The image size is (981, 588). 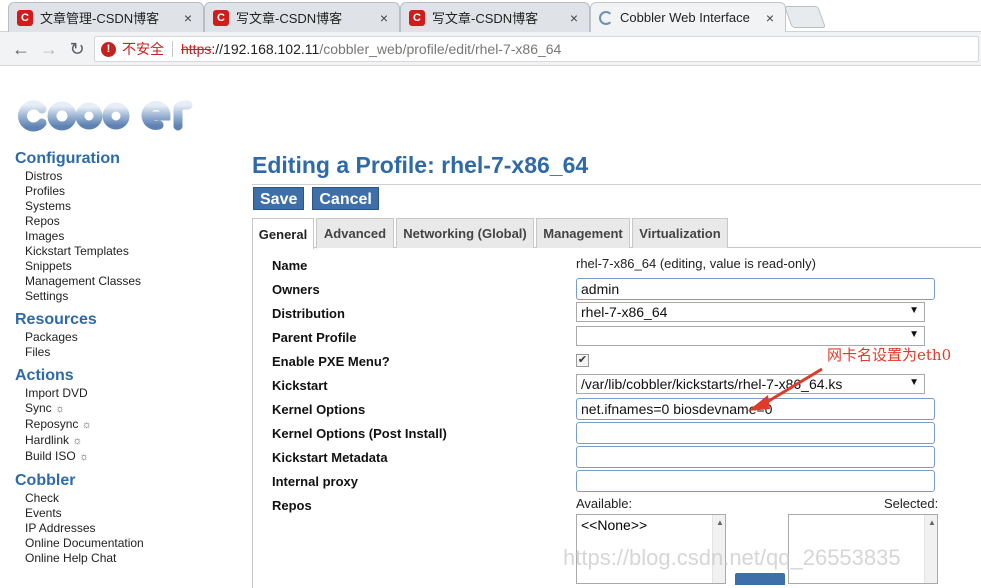 What do you see at coordinates (120, 337) in the screenshot?
I see `sidebar-item-packages: Packages` at bounding box center [120, 337].